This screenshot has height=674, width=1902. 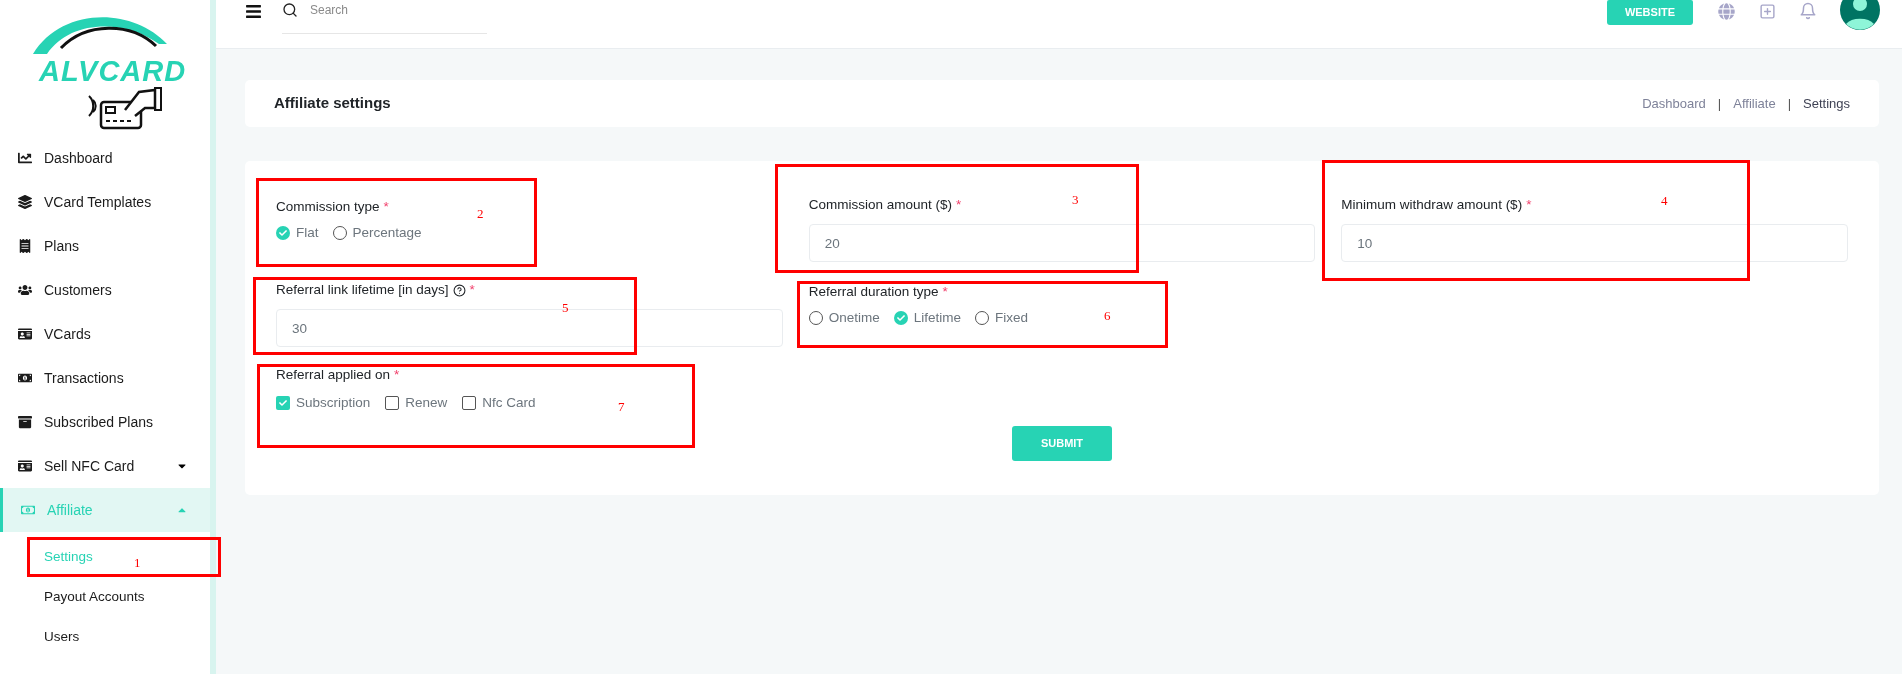 What do you see at coordinates (62, 637) in the screenshot?
I see `sidebar-subitem: Users` at bounding box center [62, 637].